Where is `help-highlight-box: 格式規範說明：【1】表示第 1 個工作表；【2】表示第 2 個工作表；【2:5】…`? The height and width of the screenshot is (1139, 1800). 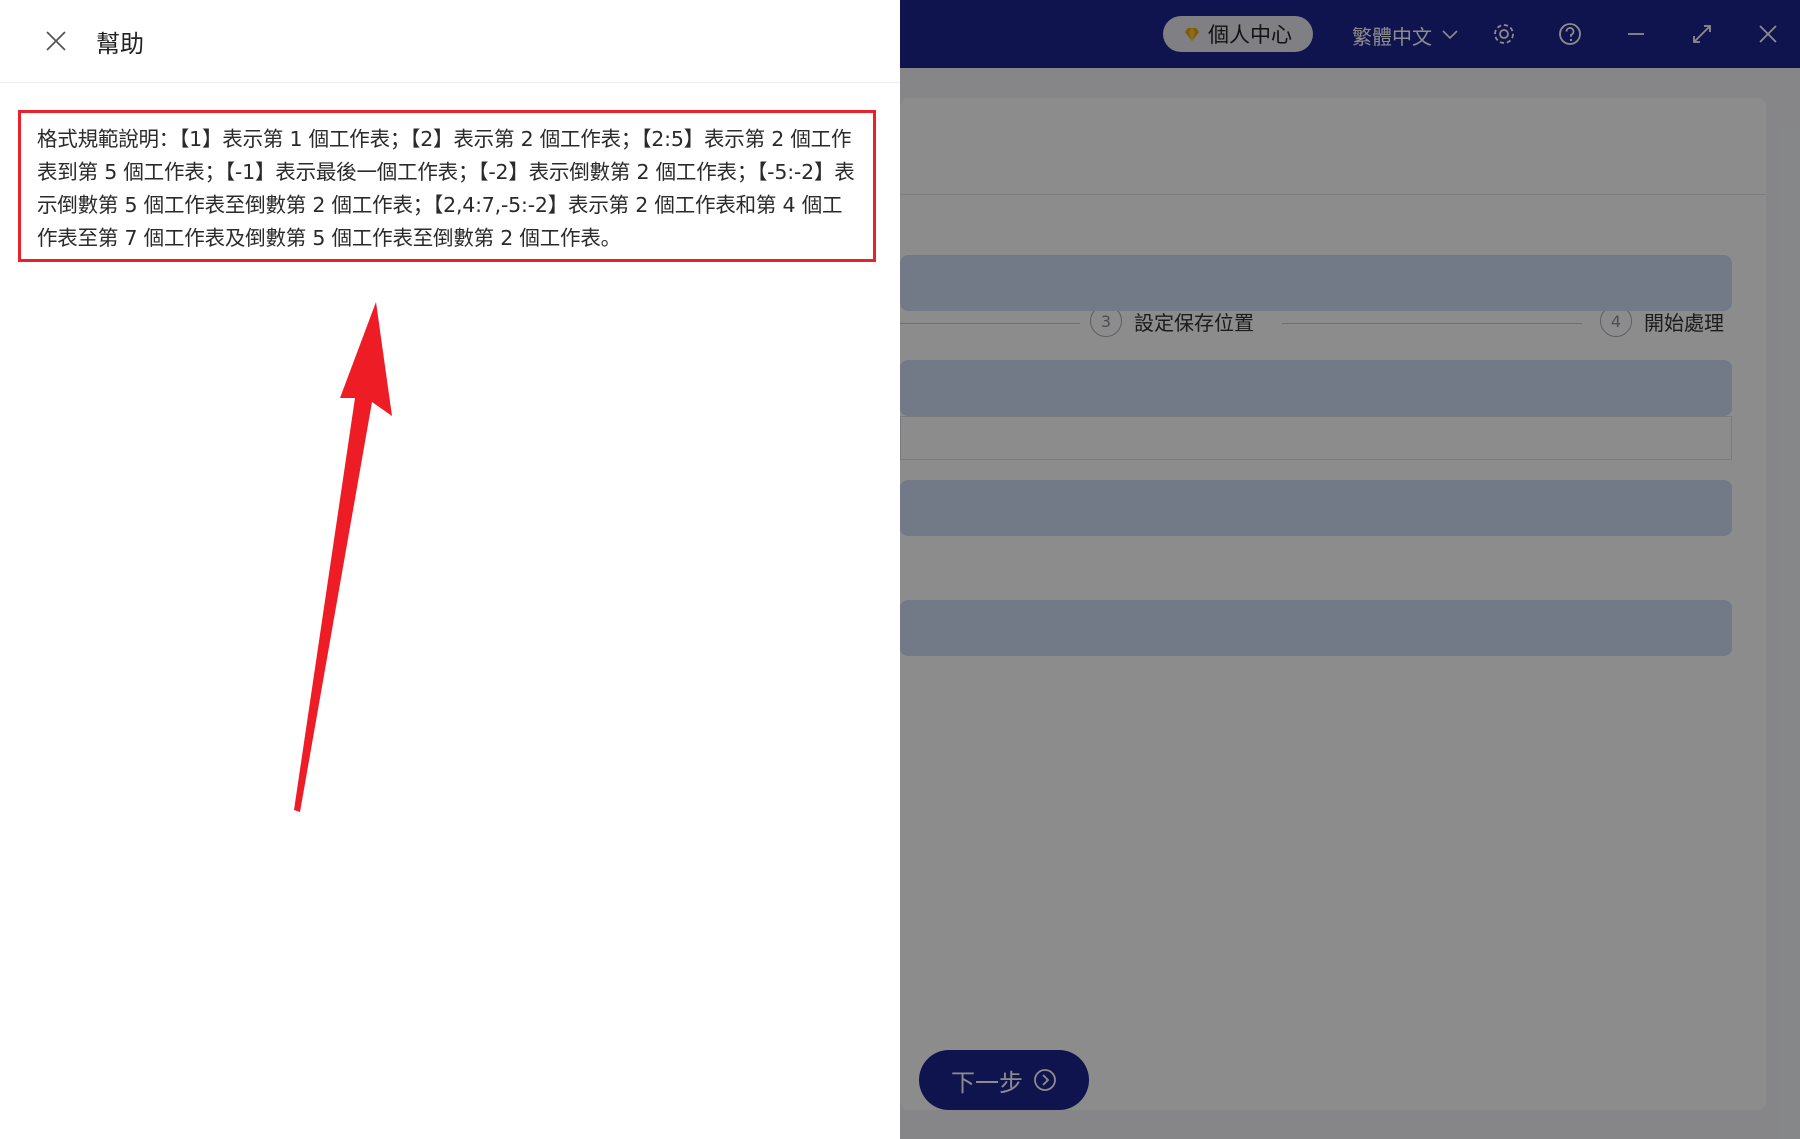
help-highlight-box: 格式規範說明：【1】表示第 1 個工作表；【2】表示第 2 個工作表；【2:5】… is located at coordinates (447, 186).